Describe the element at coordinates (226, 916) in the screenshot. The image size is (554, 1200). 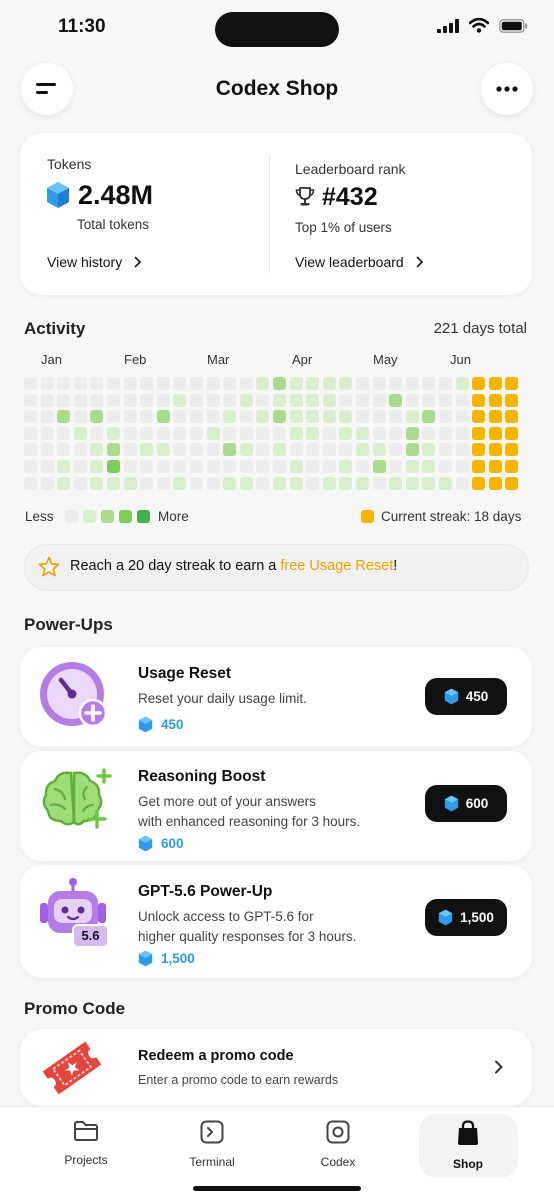
I see `powerup-description-line1: Unlock access to GPT-5.6 for` at that location.